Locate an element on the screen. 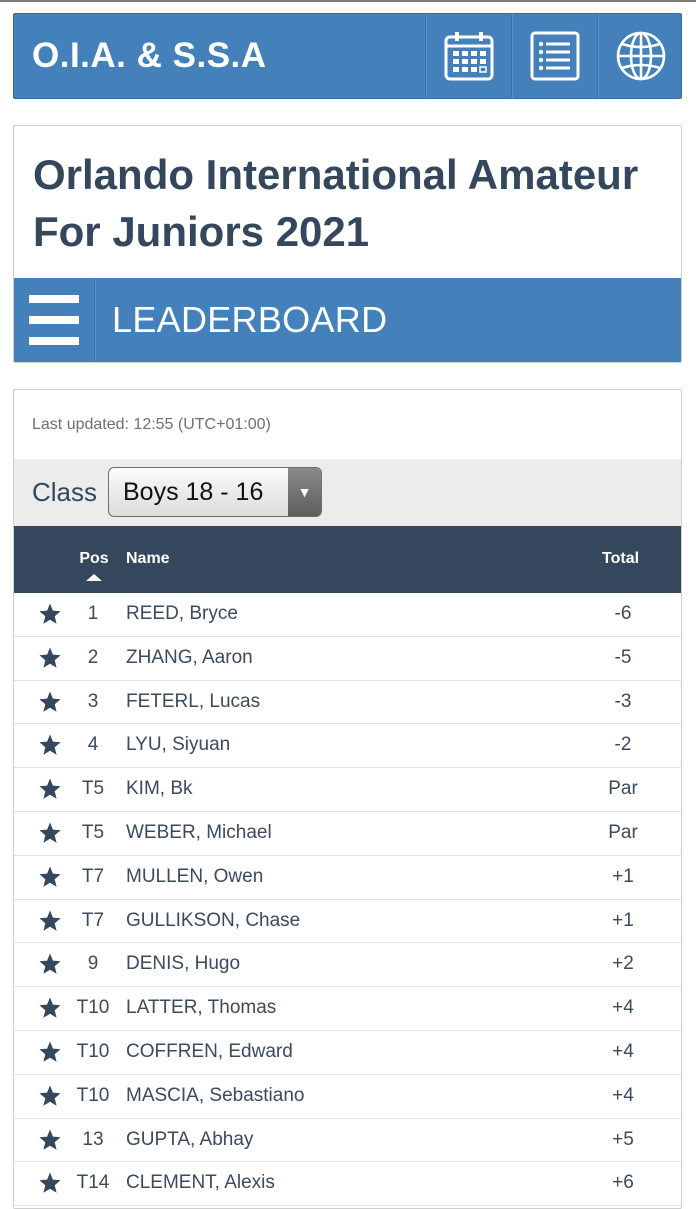 Image resolution: width=696 pixels, height=1209 pixels. table-row: T10 COFFREN, Edward +4 is located at coordinates (347, 1053).